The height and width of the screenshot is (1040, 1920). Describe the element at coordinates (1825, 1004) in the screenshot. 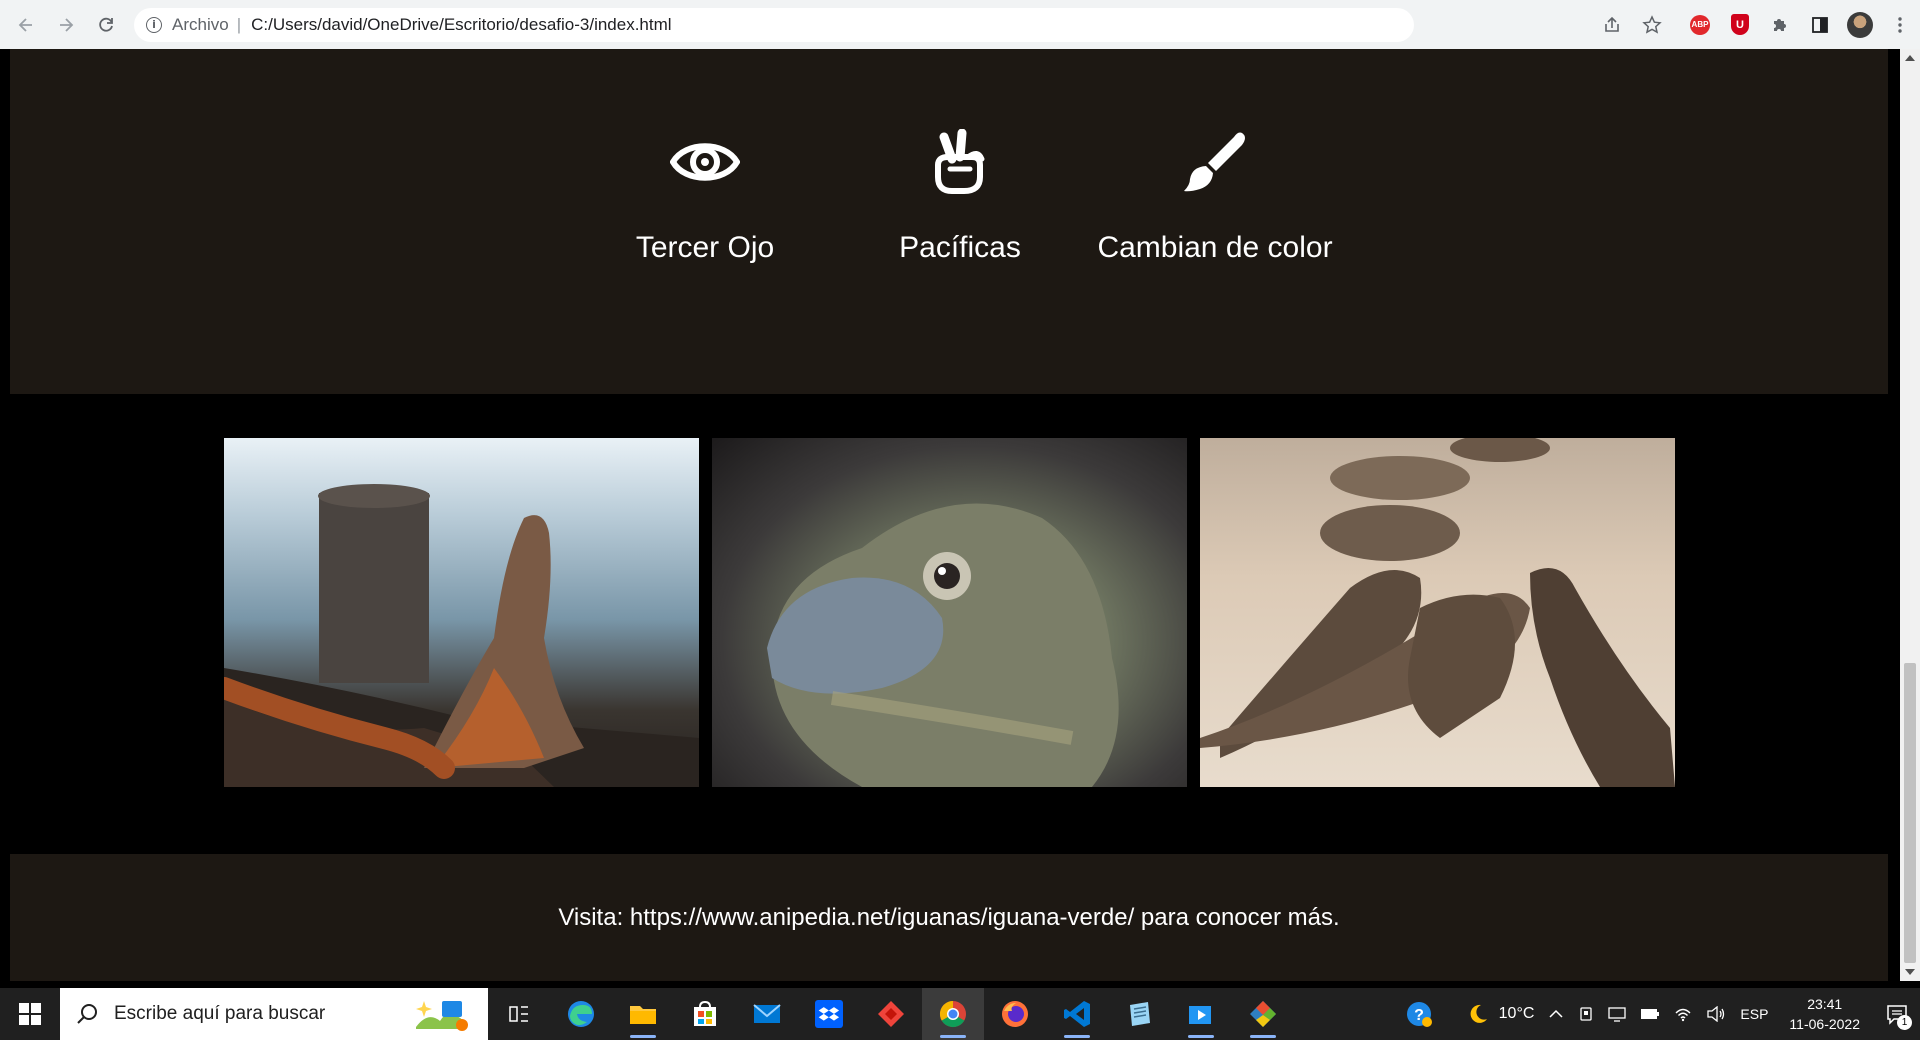

I see `clock-time: 23:41` at that location.